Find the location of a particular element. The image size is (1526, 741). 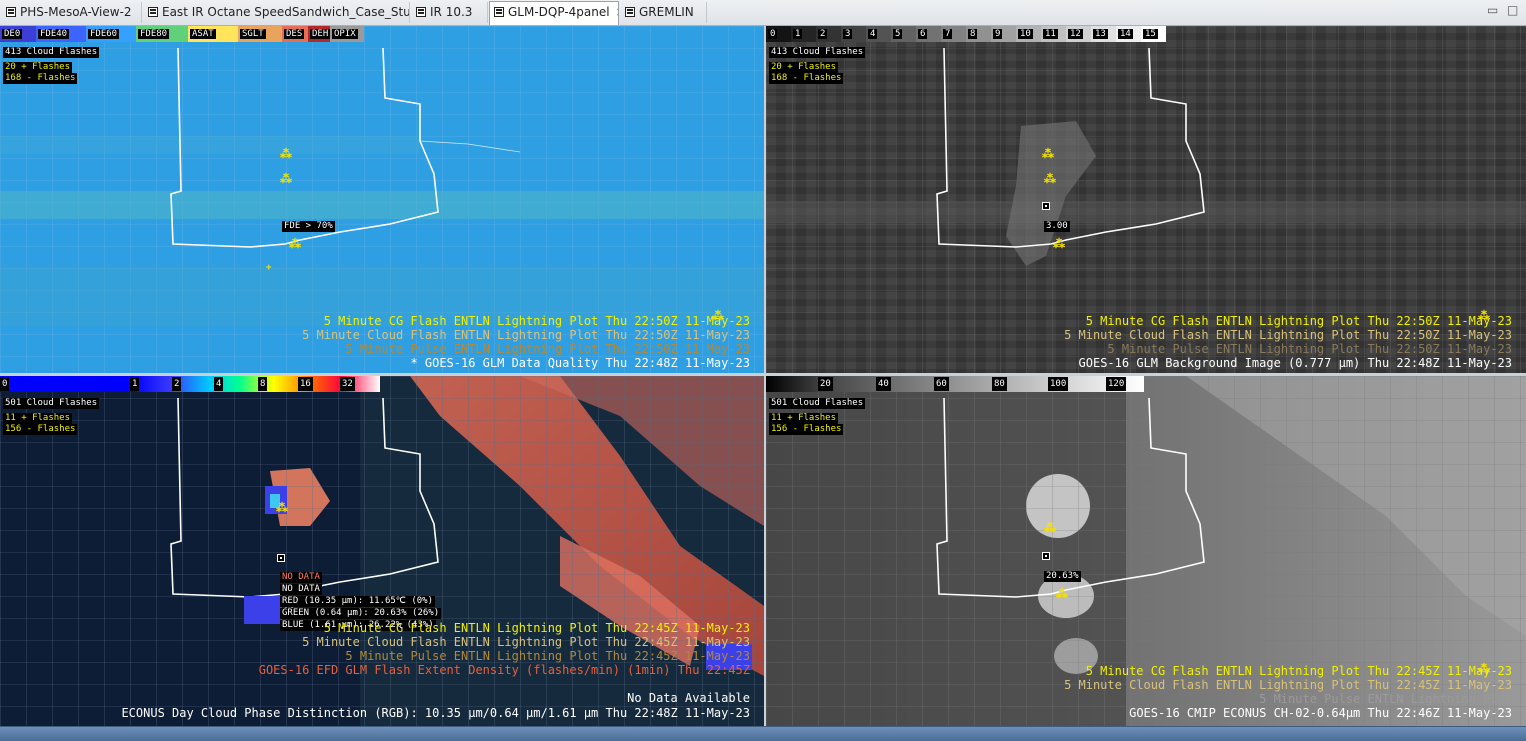

background-tick-11: 11 is located at coordinates (1053, 34).